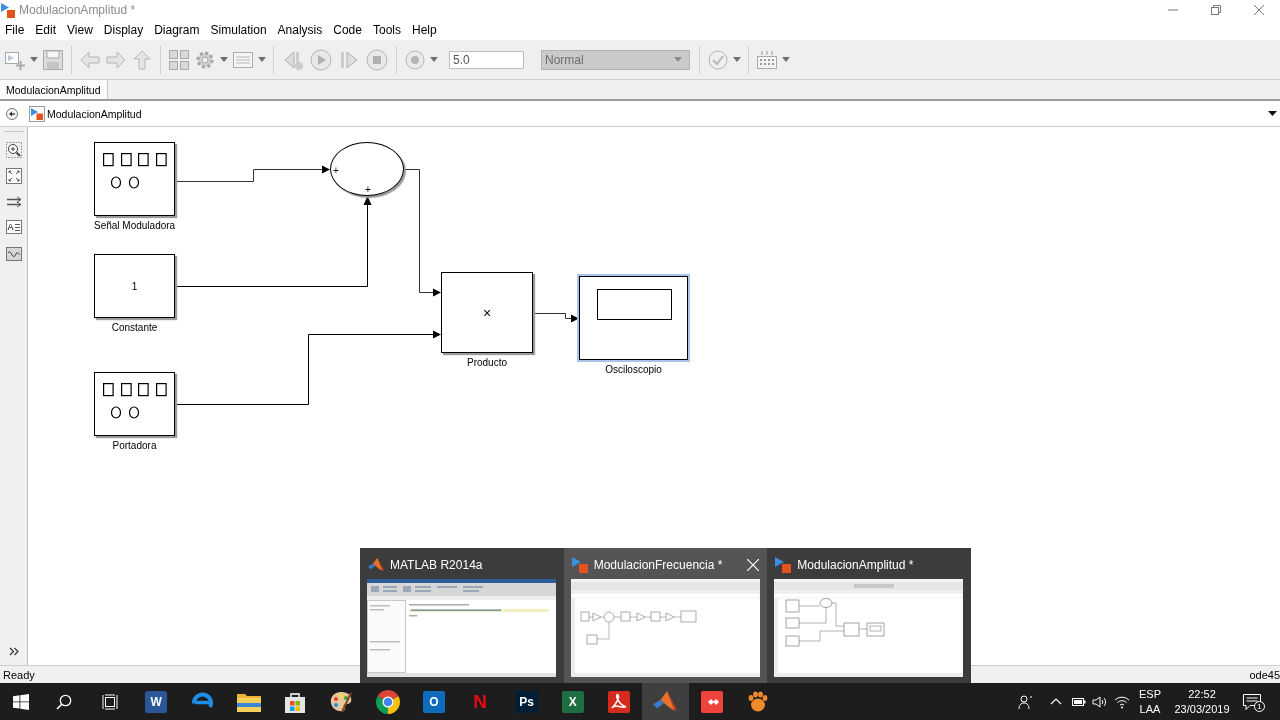 The width and height of the screenshot is (1280, 720). Describe the element at coordinates (12, 113) in the screenshot. I see `back-icon` at that location.